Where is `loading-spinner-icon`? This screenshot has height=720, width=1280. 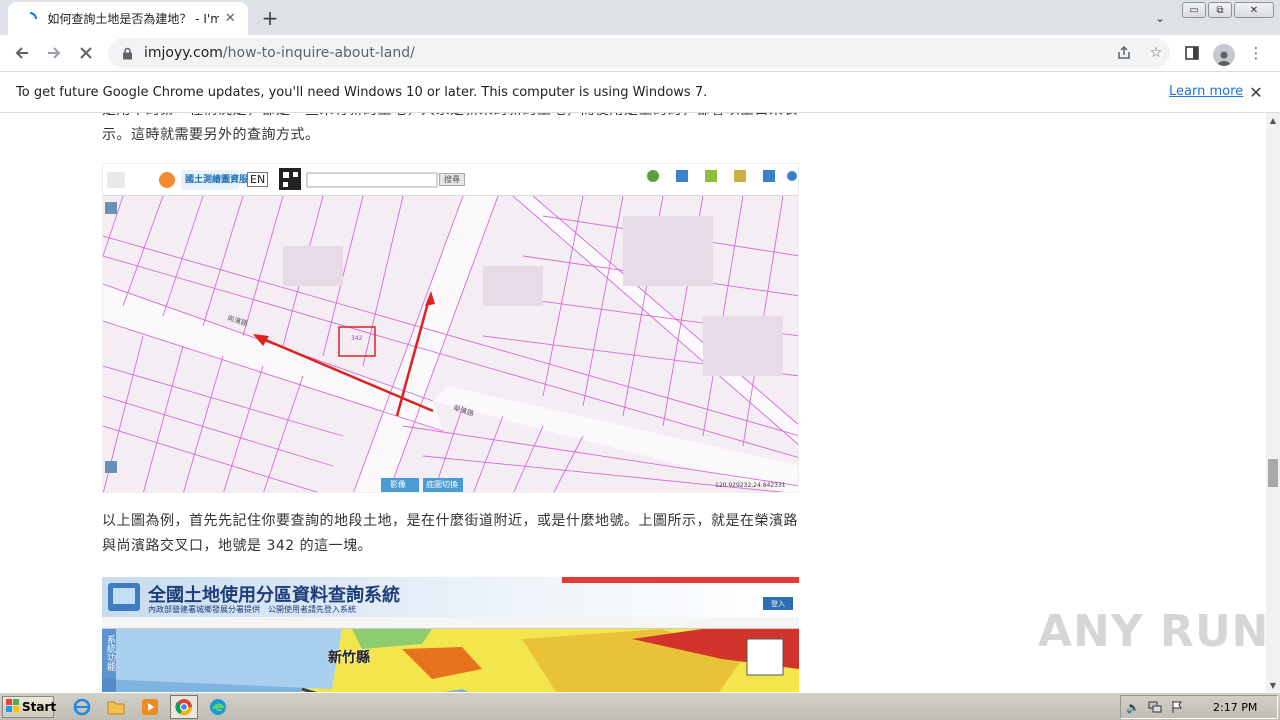 loading-spinner-icon is located at coordinates (29, 19).